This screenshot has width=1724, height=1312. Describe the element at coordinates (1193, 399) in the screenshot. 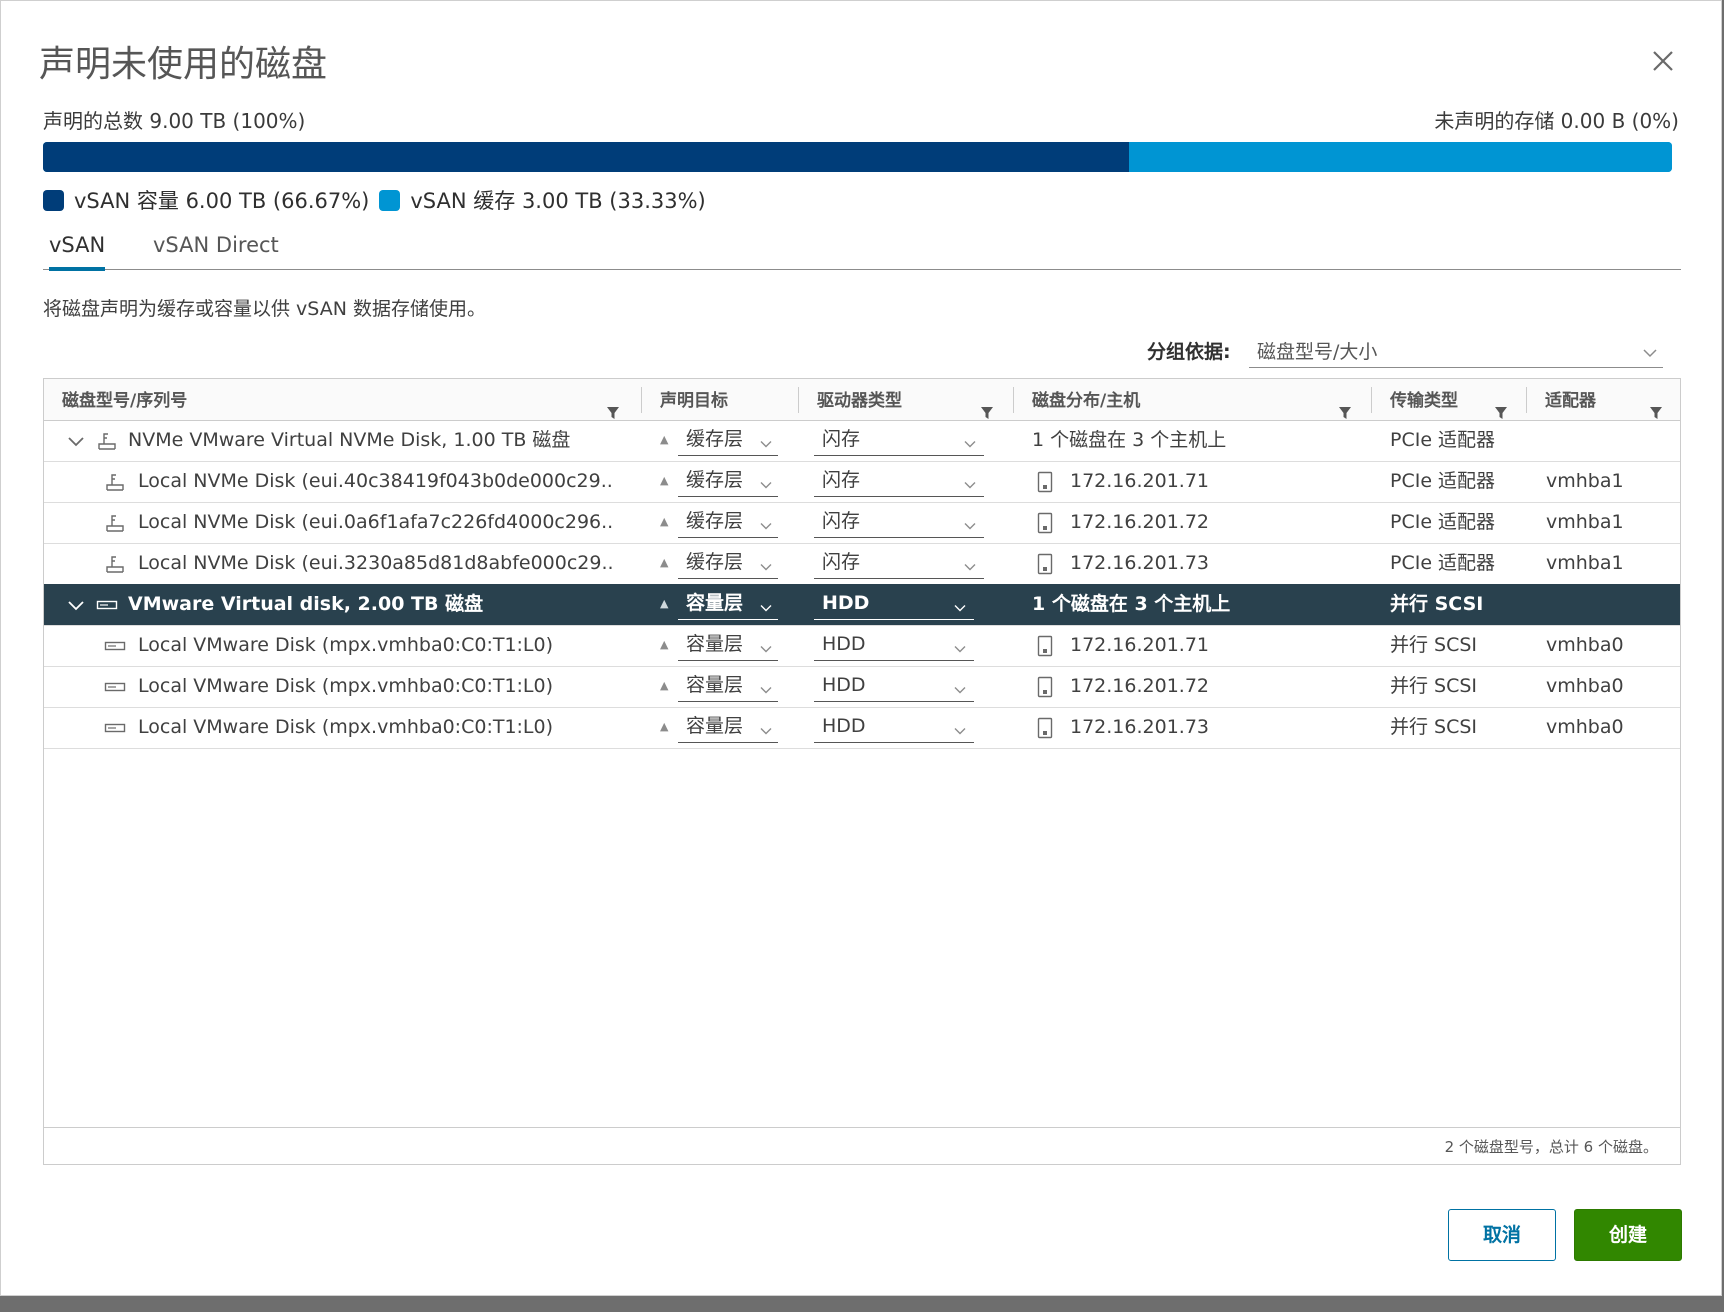

I see `column-header-distribution: 磁盘分布/主机` at that location.